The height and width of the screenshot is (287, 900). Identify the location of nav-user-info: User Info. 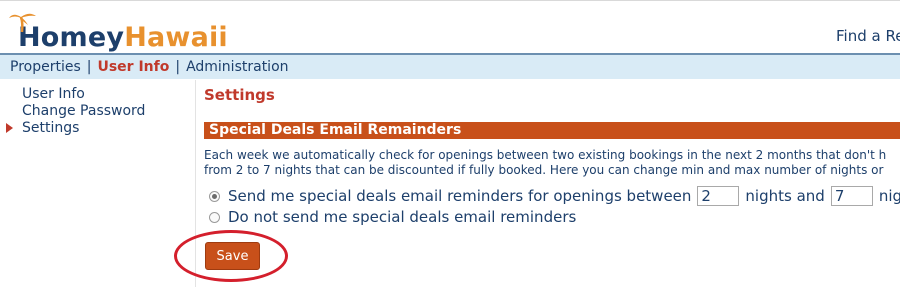
(133, 67).